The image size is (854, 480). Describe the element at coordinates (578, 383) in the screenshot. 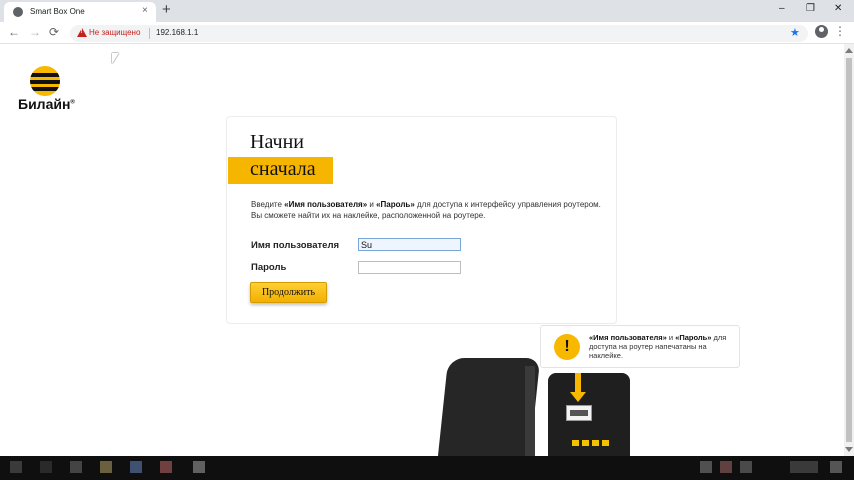

I see `arrow-down-icon` at that location.